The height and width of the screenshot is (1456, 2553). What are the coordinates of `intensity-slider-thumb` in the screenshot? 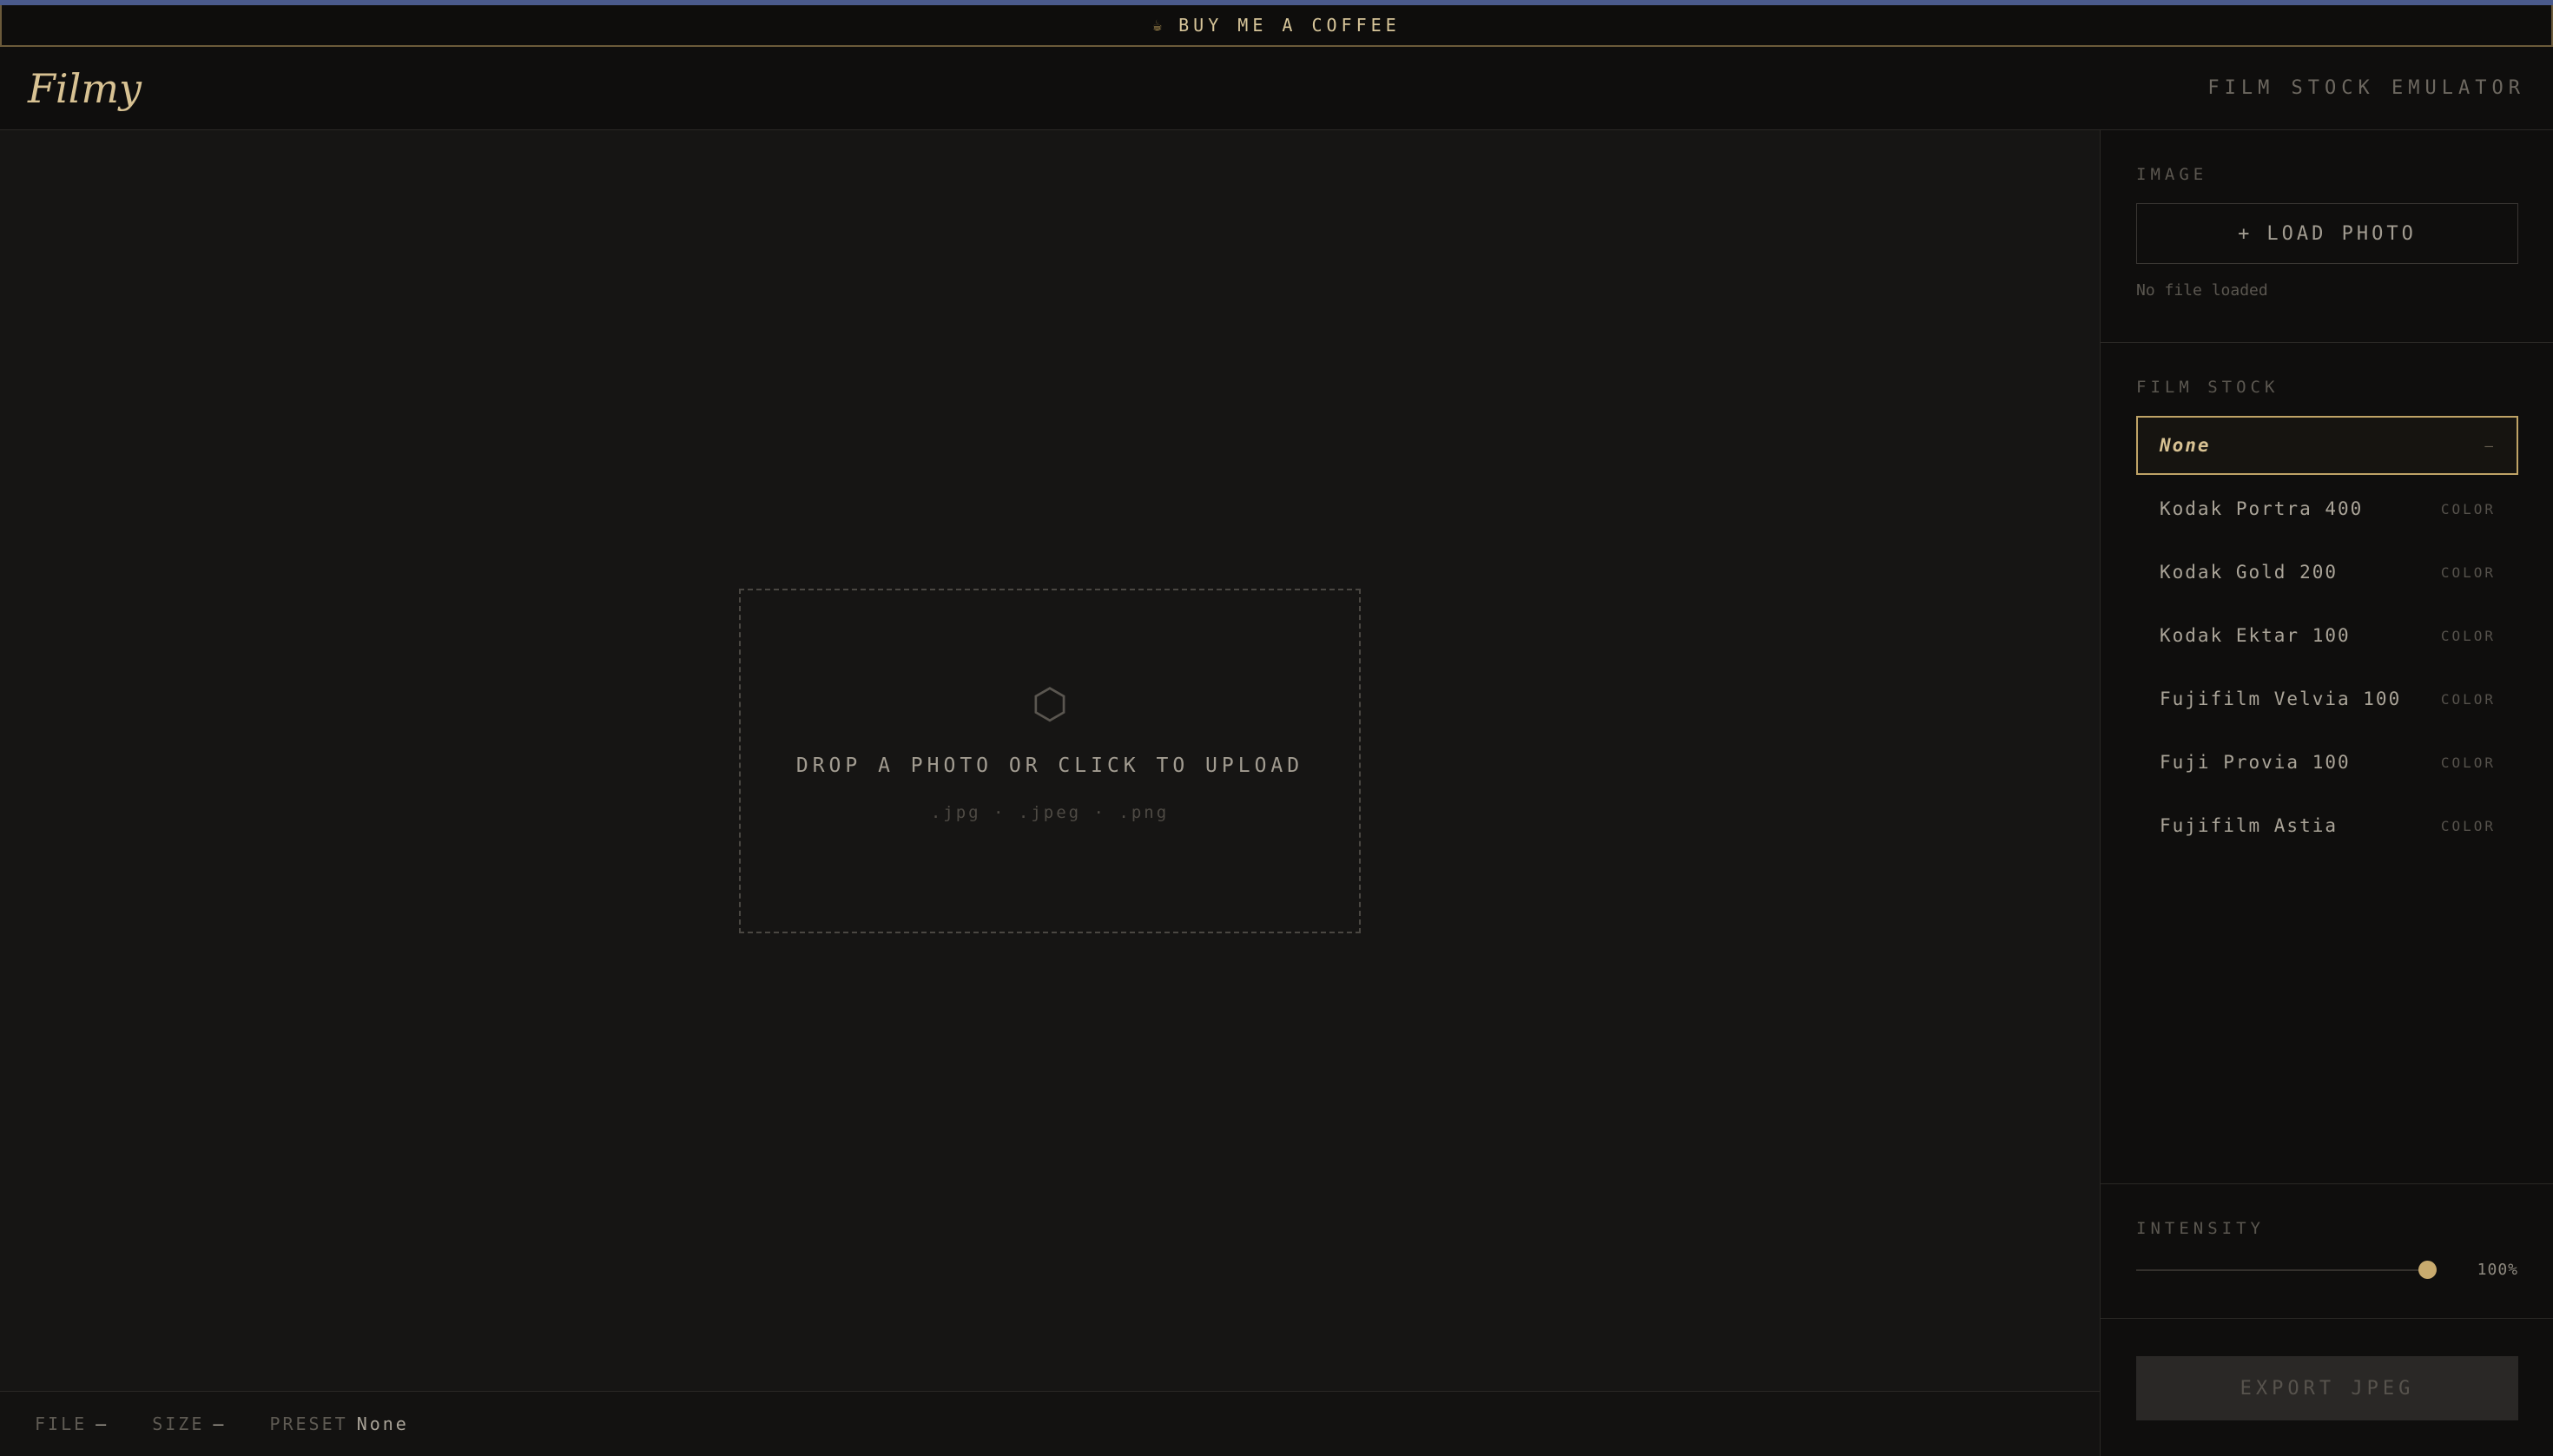 It's located at (2427, 1269).